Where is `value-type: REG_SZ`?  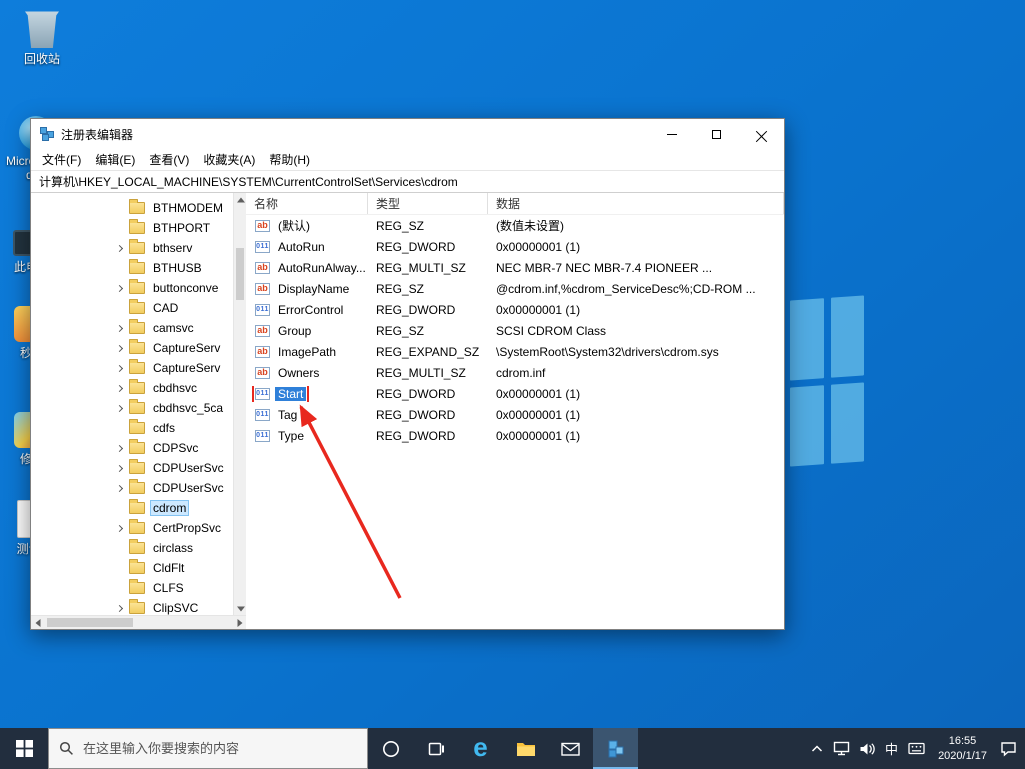 value-type: REG_SZ is located at coordinates (400, 225).